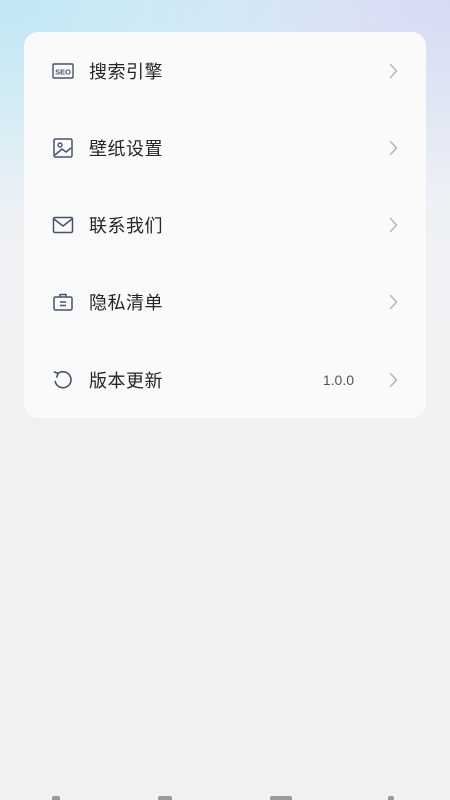  Describe the element at coordinates (63, 225) in the screenshot. I see `mail-icon` at that location.